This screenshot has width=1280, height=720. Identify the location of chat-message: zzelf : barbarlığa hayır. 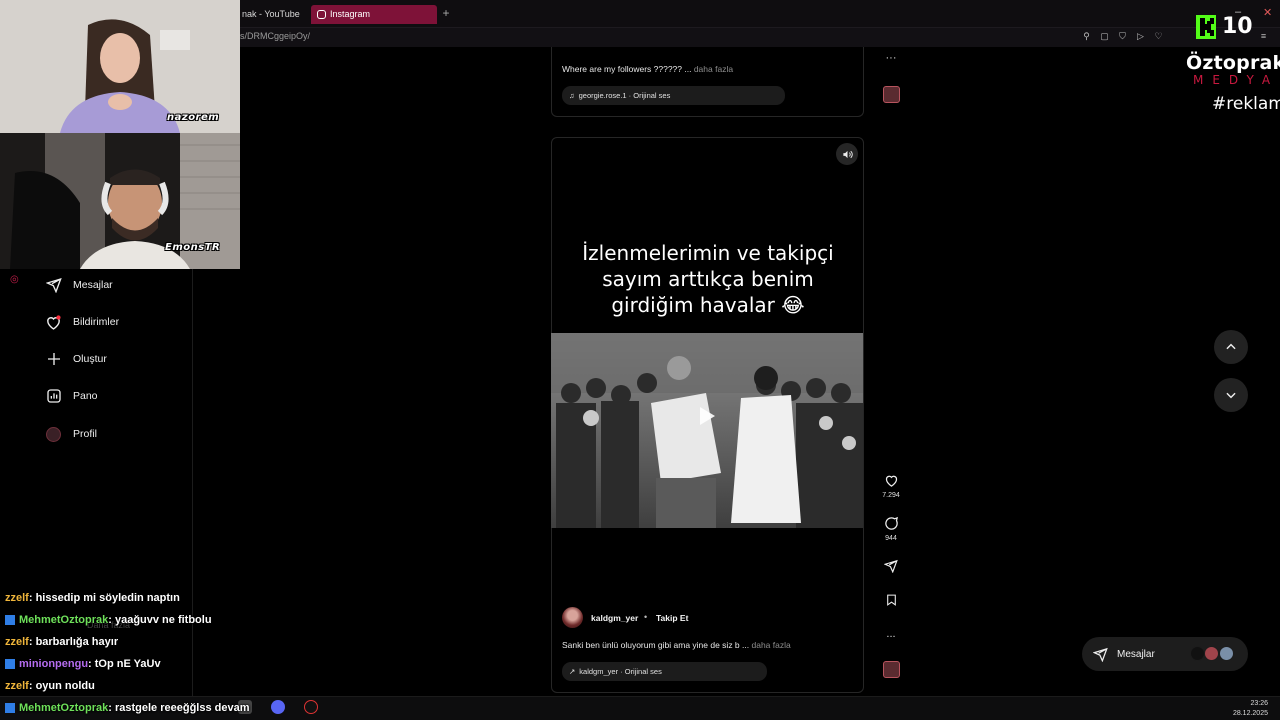
(61, 642).